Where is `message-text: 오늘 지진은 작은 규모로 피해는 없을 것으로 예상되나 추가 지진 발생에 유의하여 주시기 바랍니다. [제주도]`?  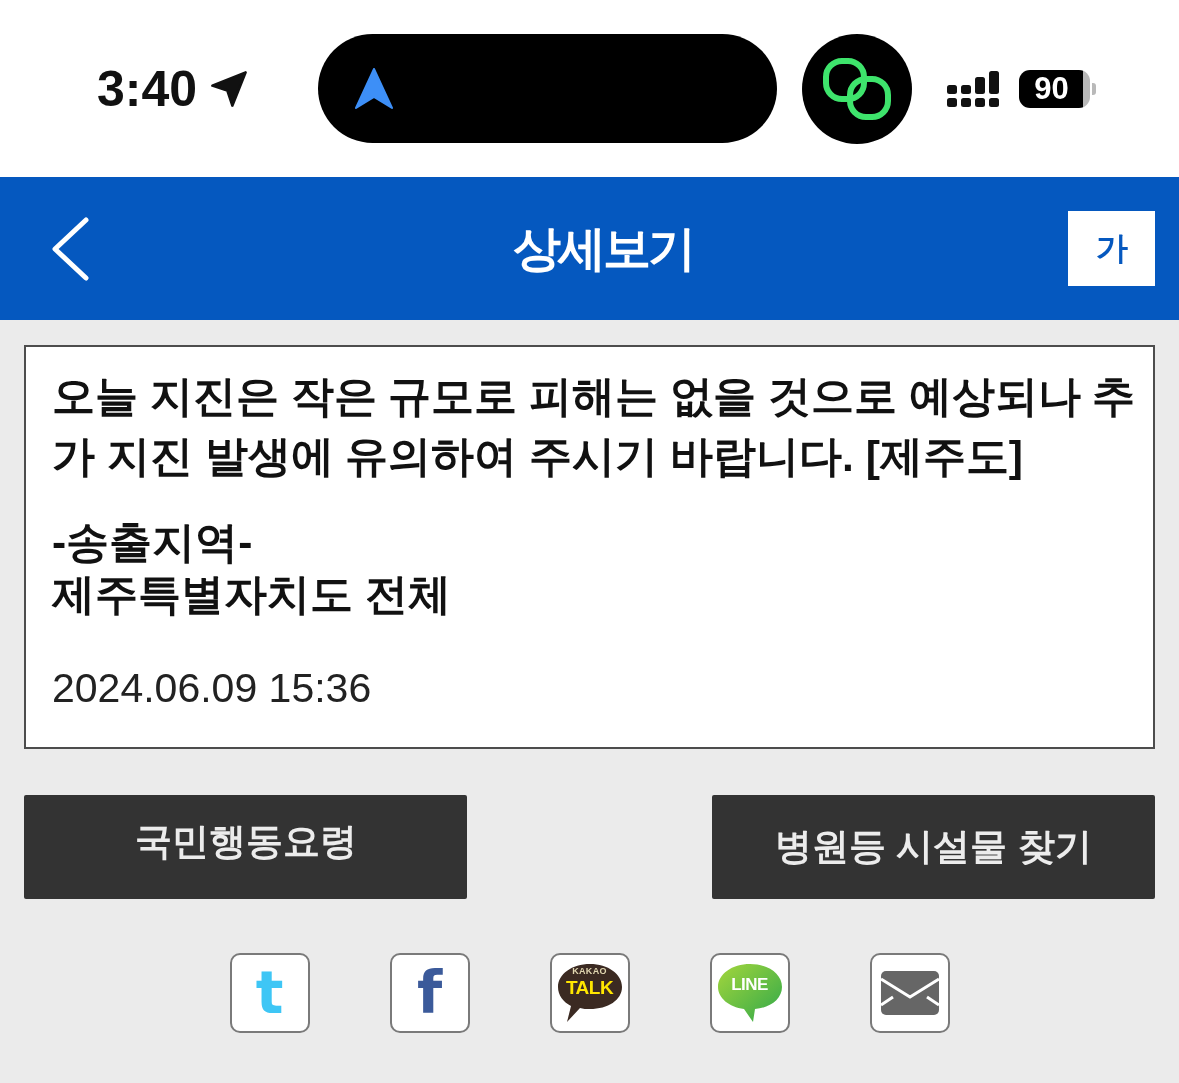 message-text: 오늘 지진은 작은 규모로 피해는 없을 것으로 예상되나 추가 지진 발생에 유의하여 주시기 바랍니다. [제주도] is located at coordinates (594, 427).